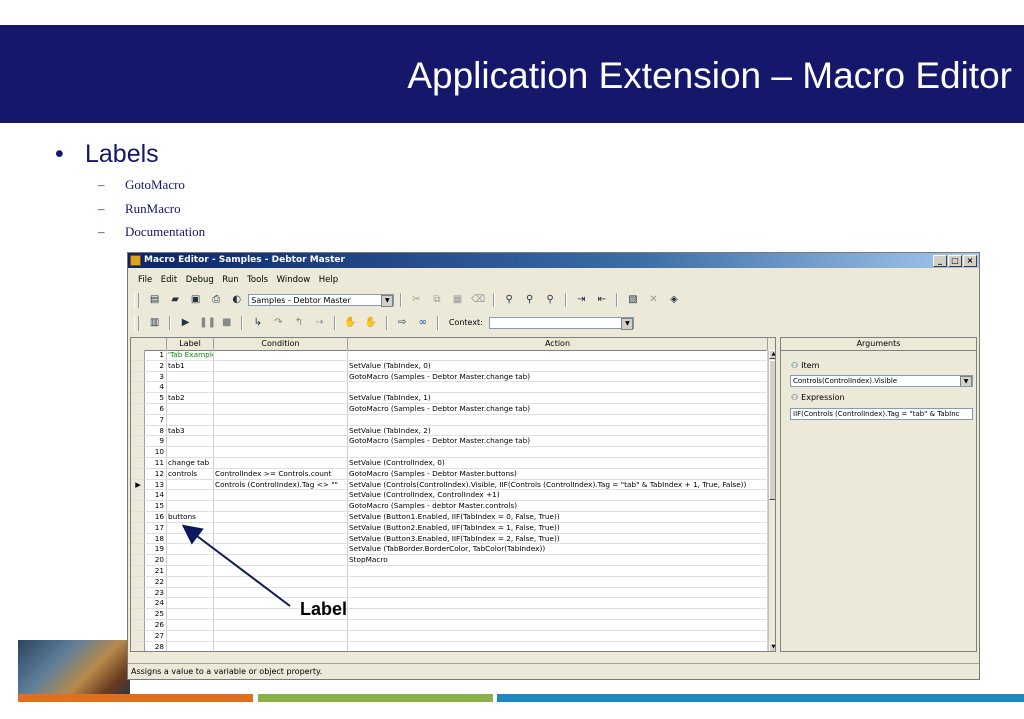 The image size is (1024, 719). What do you see at coordinates (437, 300) in the screenshot?
I see `copy-icon: ⧉` at bounding box center [437, 300].